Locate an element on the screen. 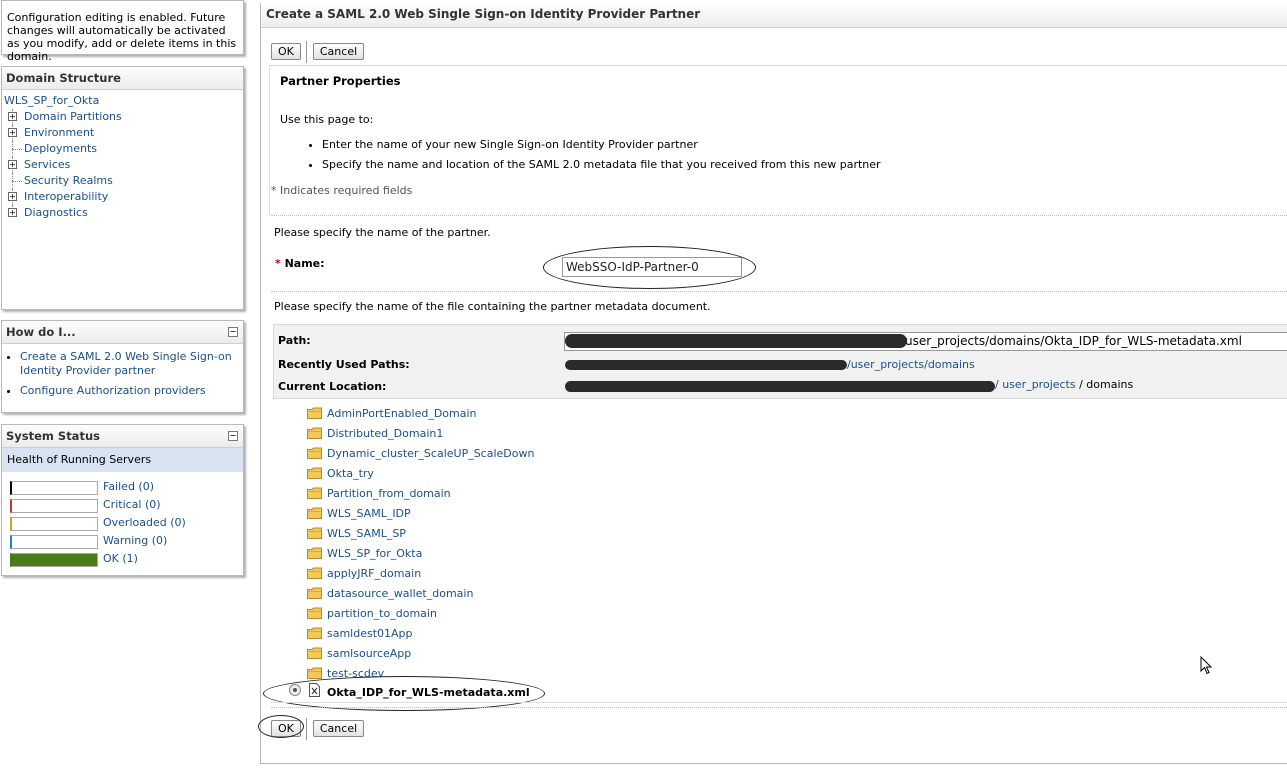 Image resolution: width=1287 pixels, height=775 pixels. recent-path-link: /user_projects/domains is located at coordinates (911, 364).